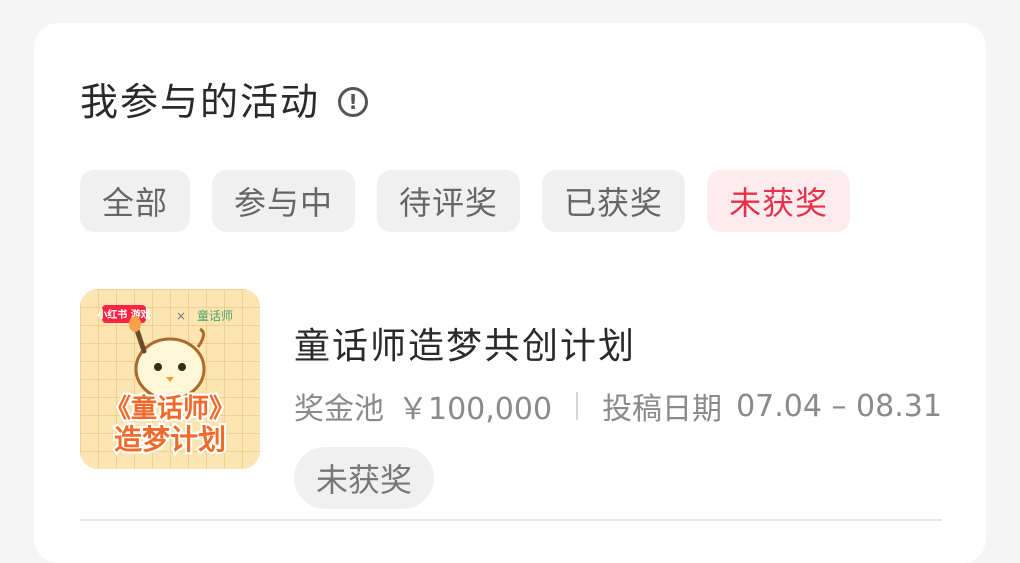 Image resolution: width=1020 pixels, height=563 pixels. I want to click on collab-x: ×, so click(181, 316).